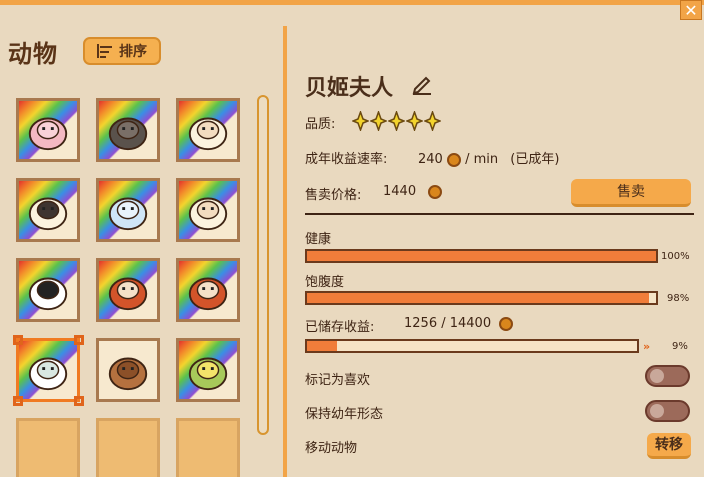  Describe the element at coordinates (133, 52) in the screenshot. I see `sort-label: 排序` at that location.